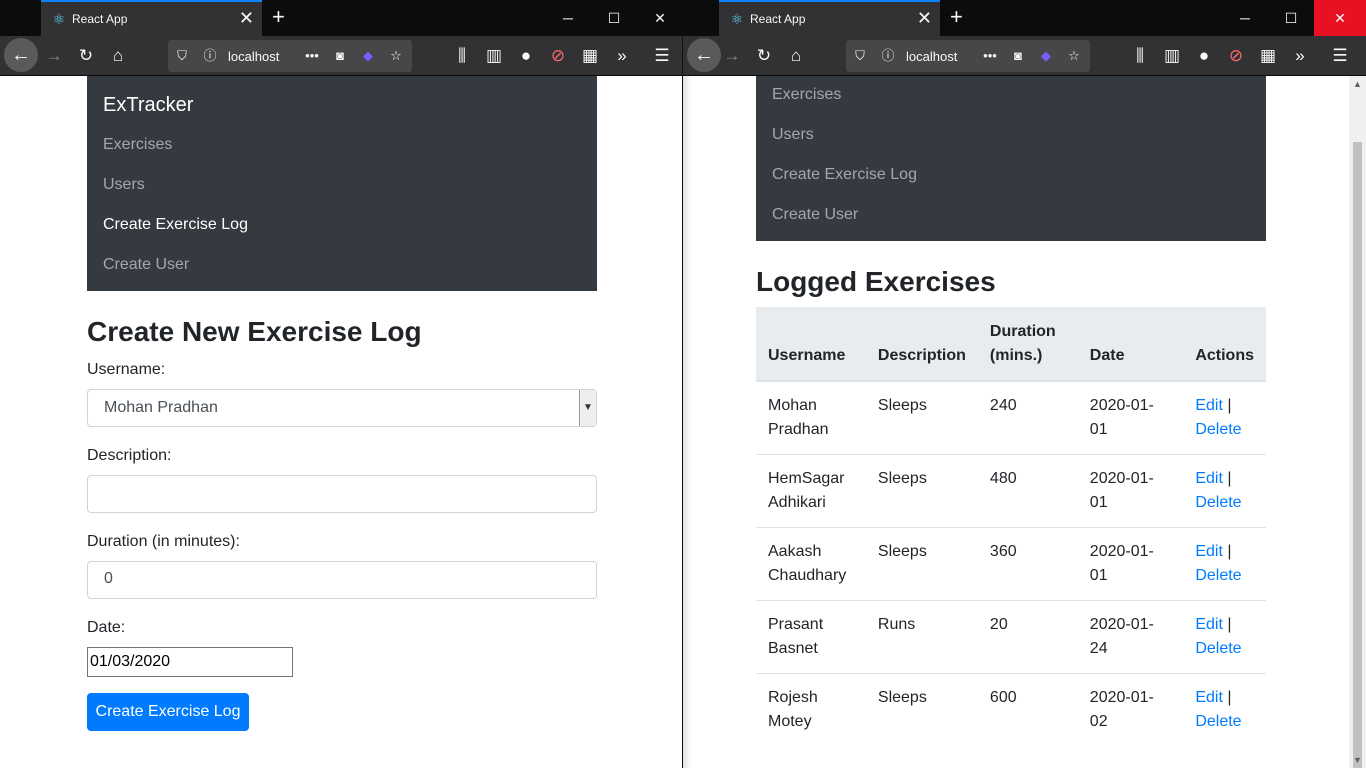 Image resolution: width=1366 pixels, height=768 pixels. What do you see at coordinates (129, 455) in the screenshot?
I see `description-label: Description:` at bounding box center [129, 455].